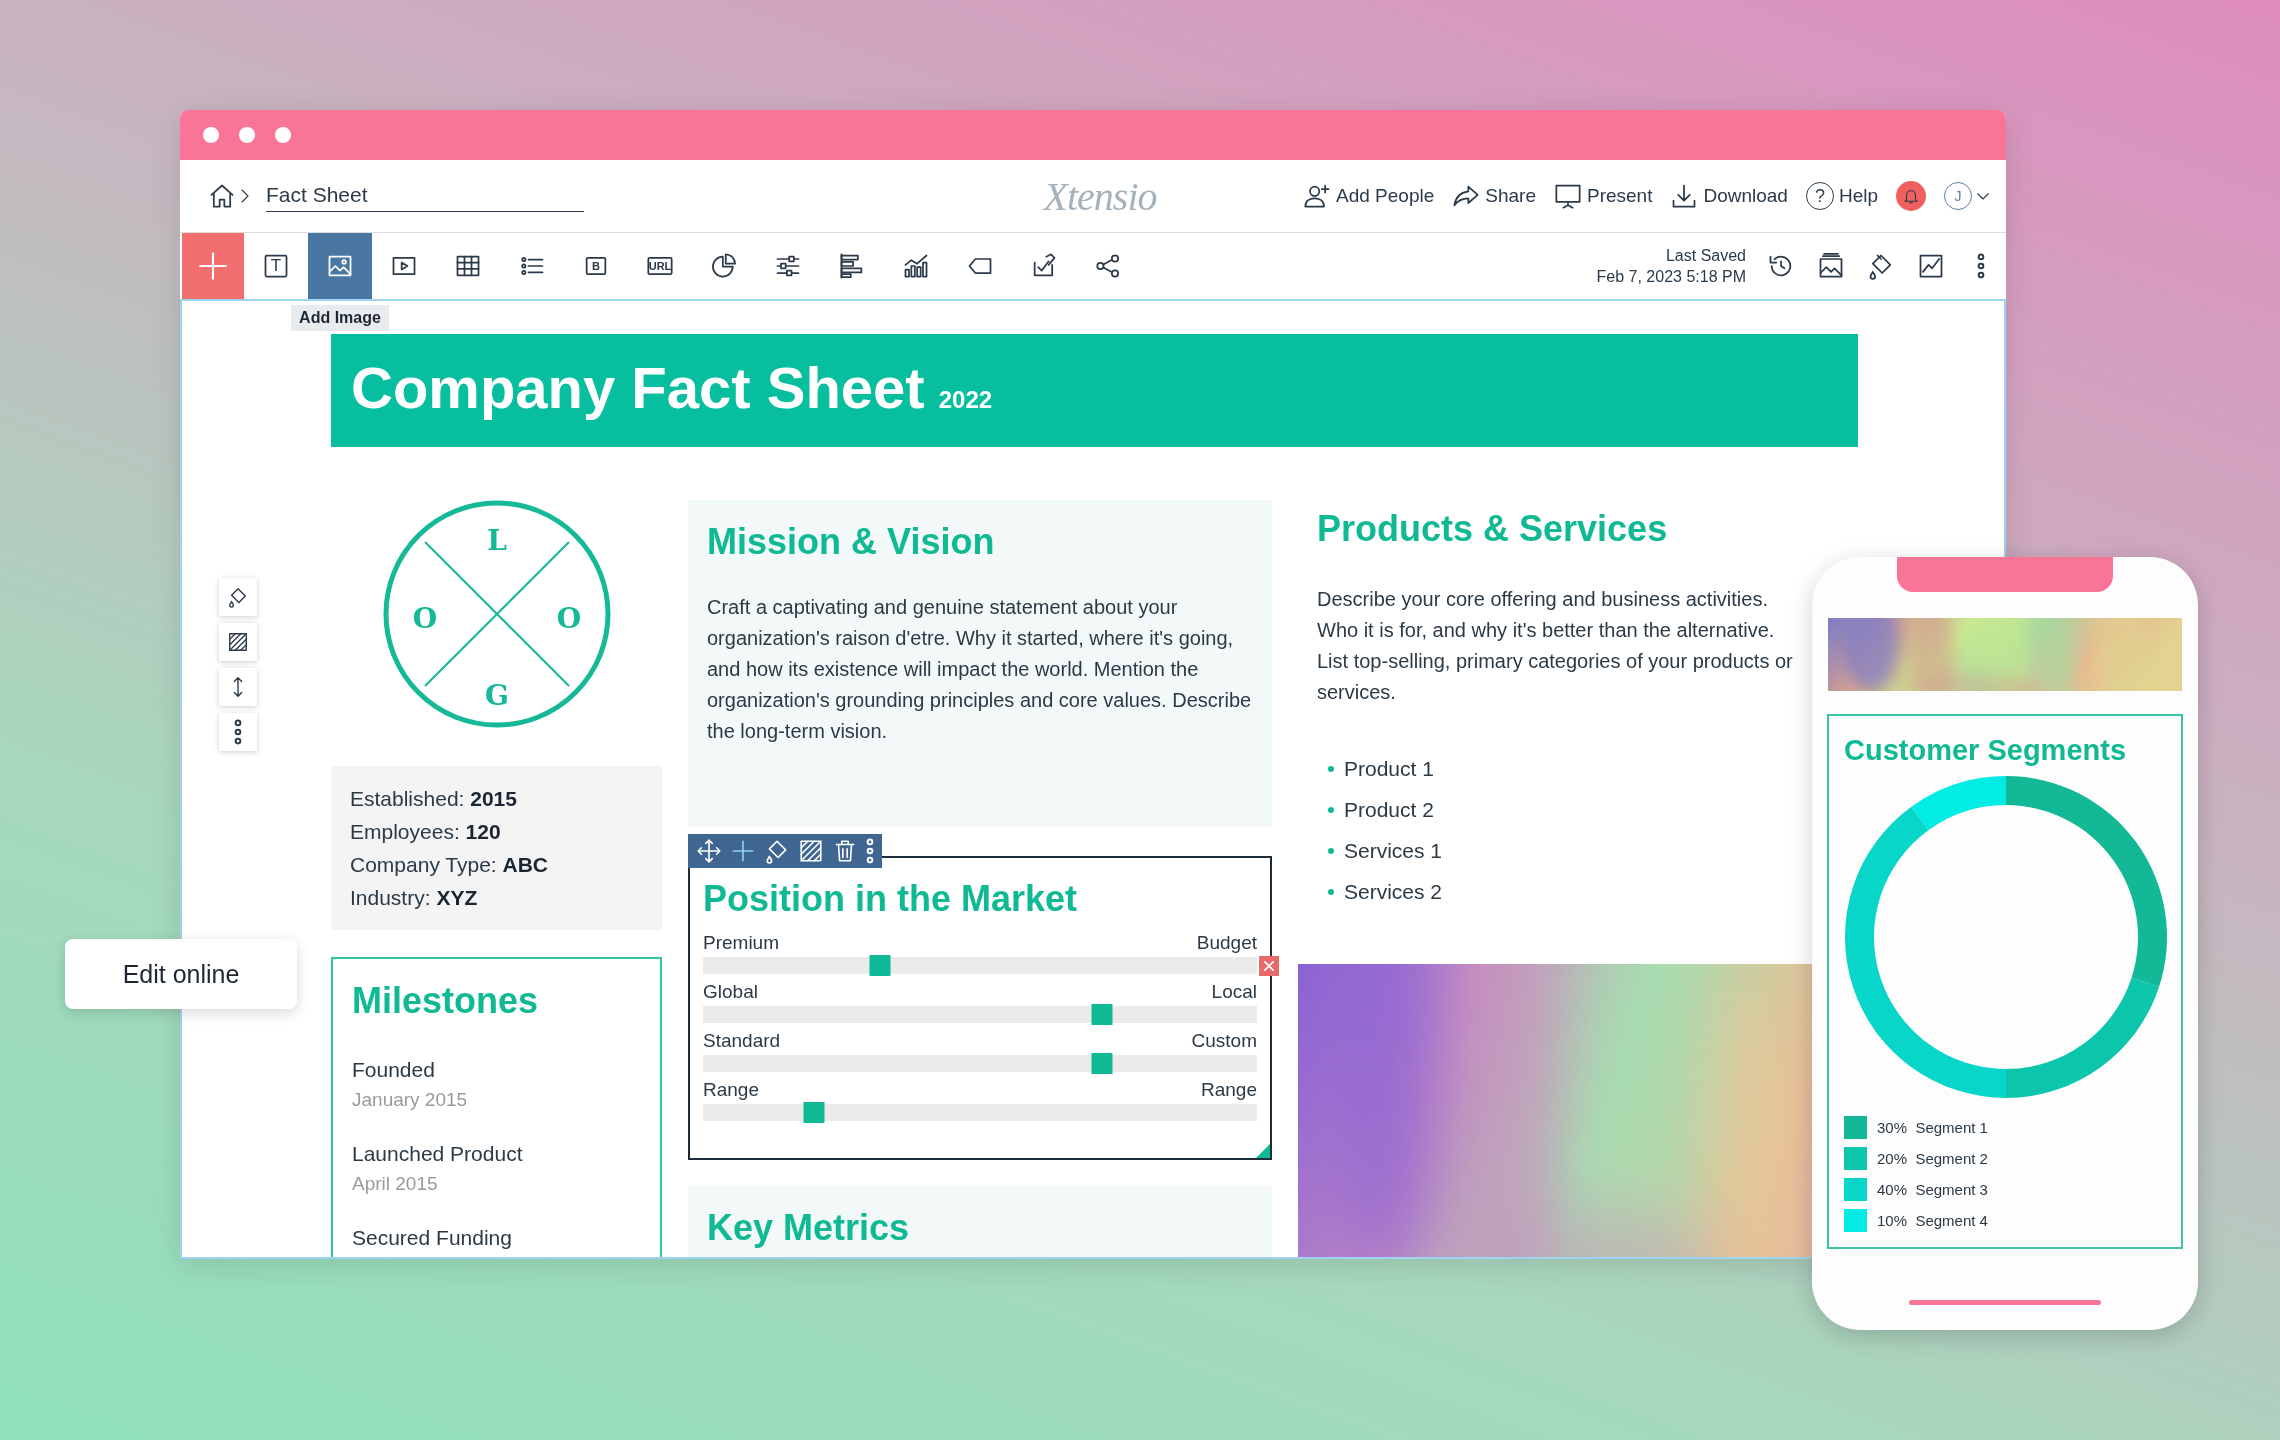 The width and height of the screenshot is (2280, 1440). I want to click on slider-label: Budget, so click(1226, 943).